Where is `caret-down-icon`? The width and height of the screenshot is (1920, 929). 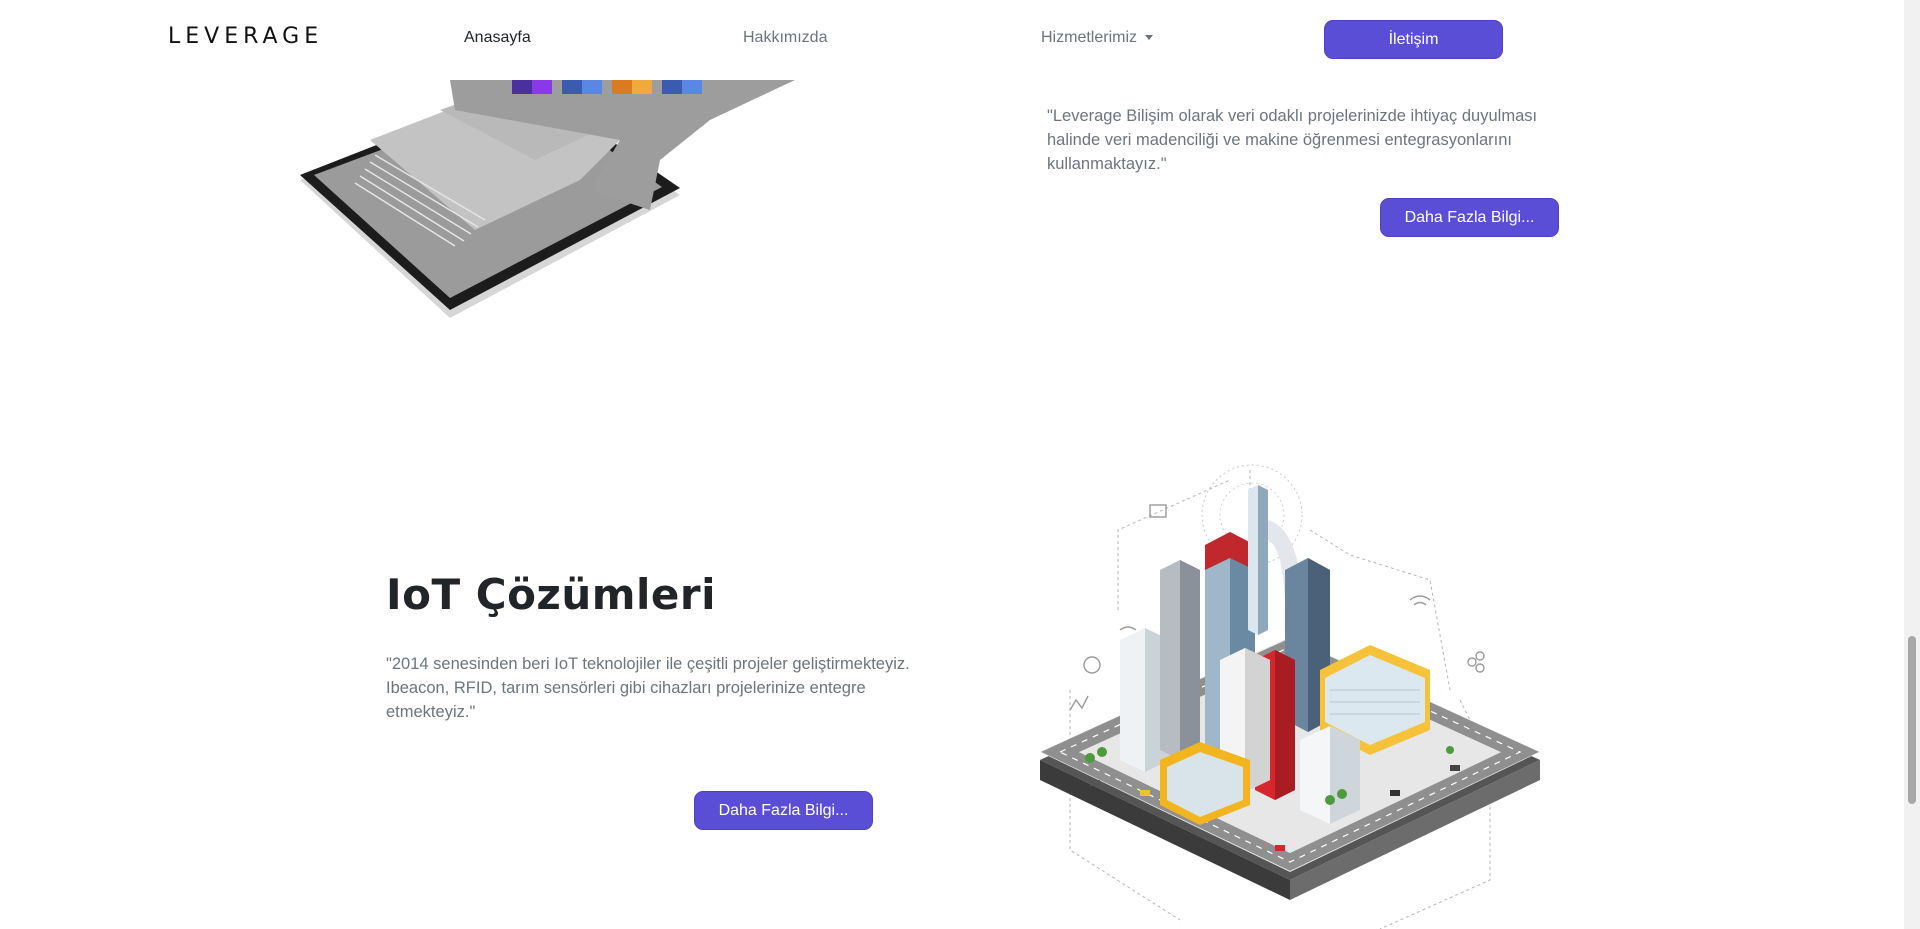 caret-down-icon is located at coordinates (1149, 38).